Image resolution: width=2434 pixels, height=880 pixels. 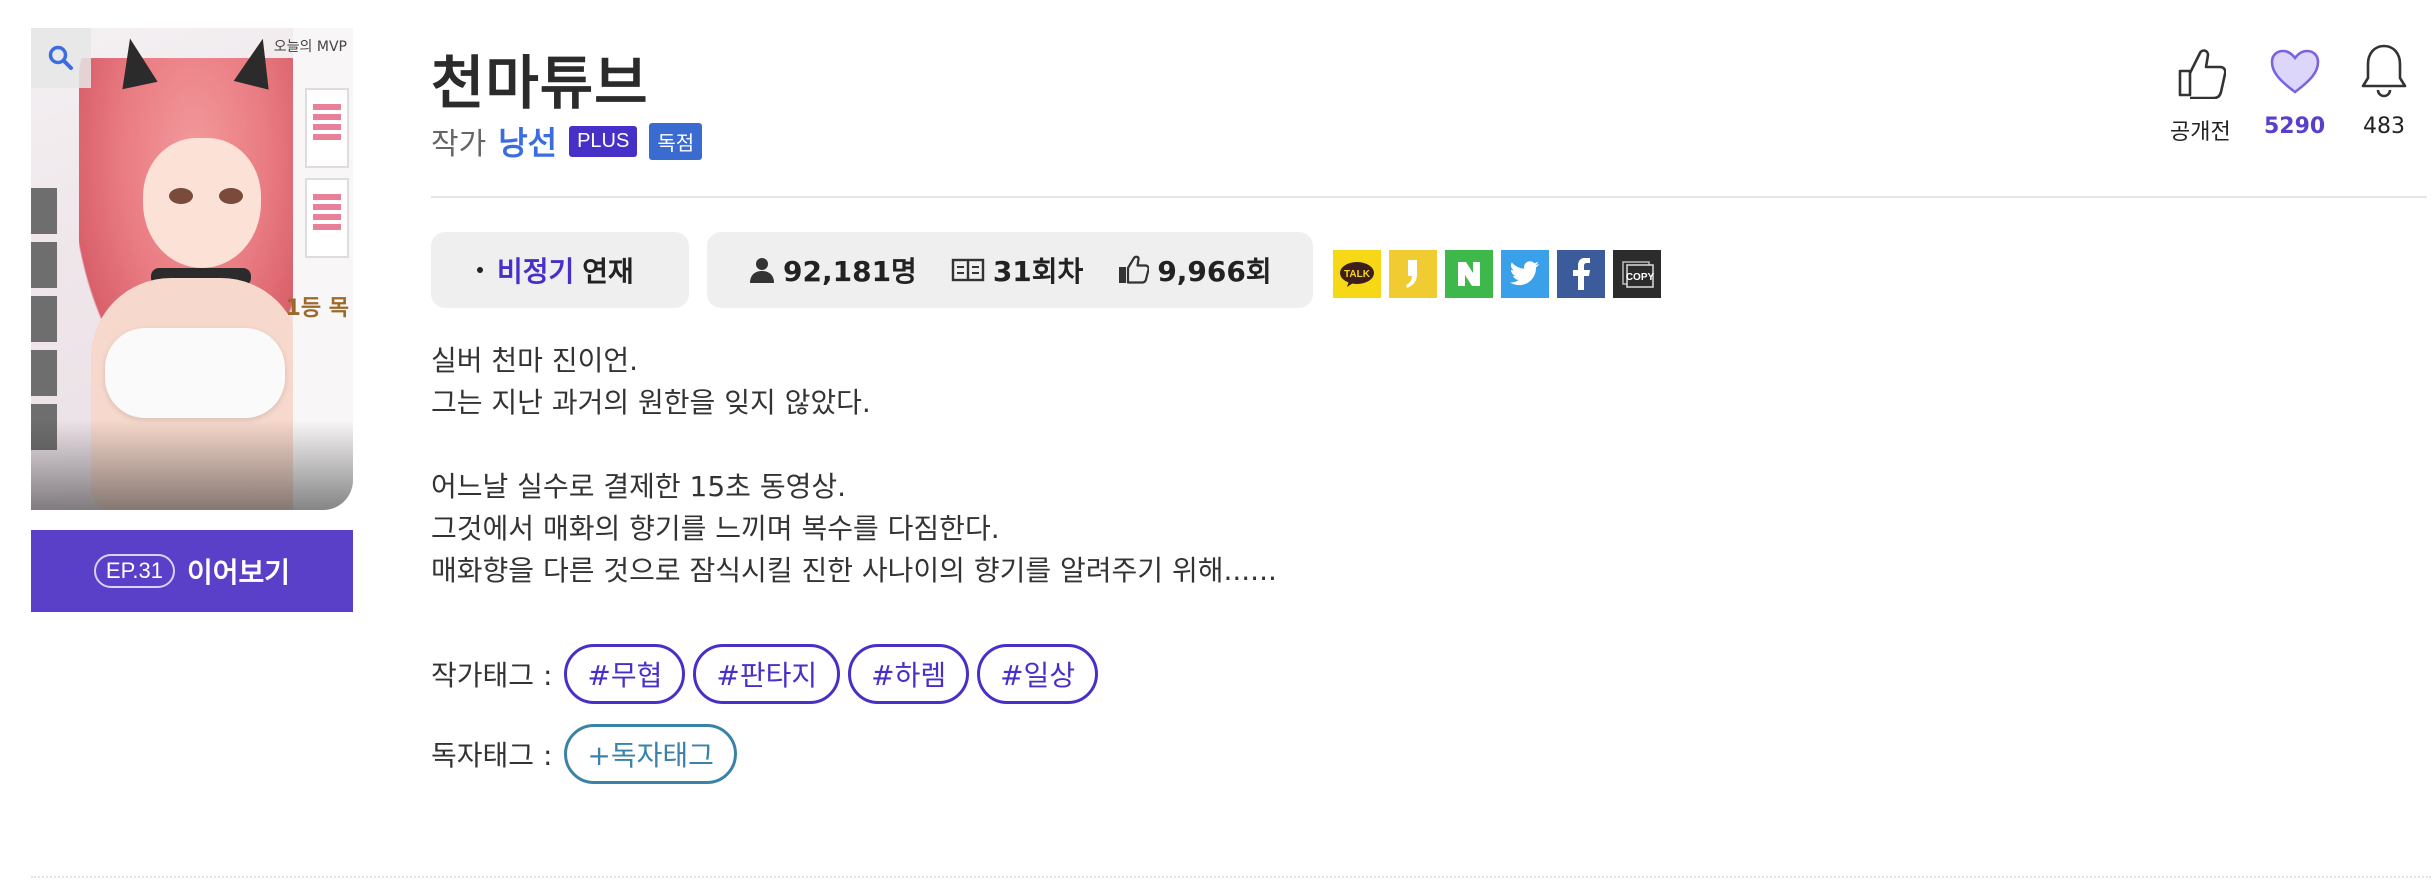 I want to click on author-prefix: 작가, so click(x=459, y=144).